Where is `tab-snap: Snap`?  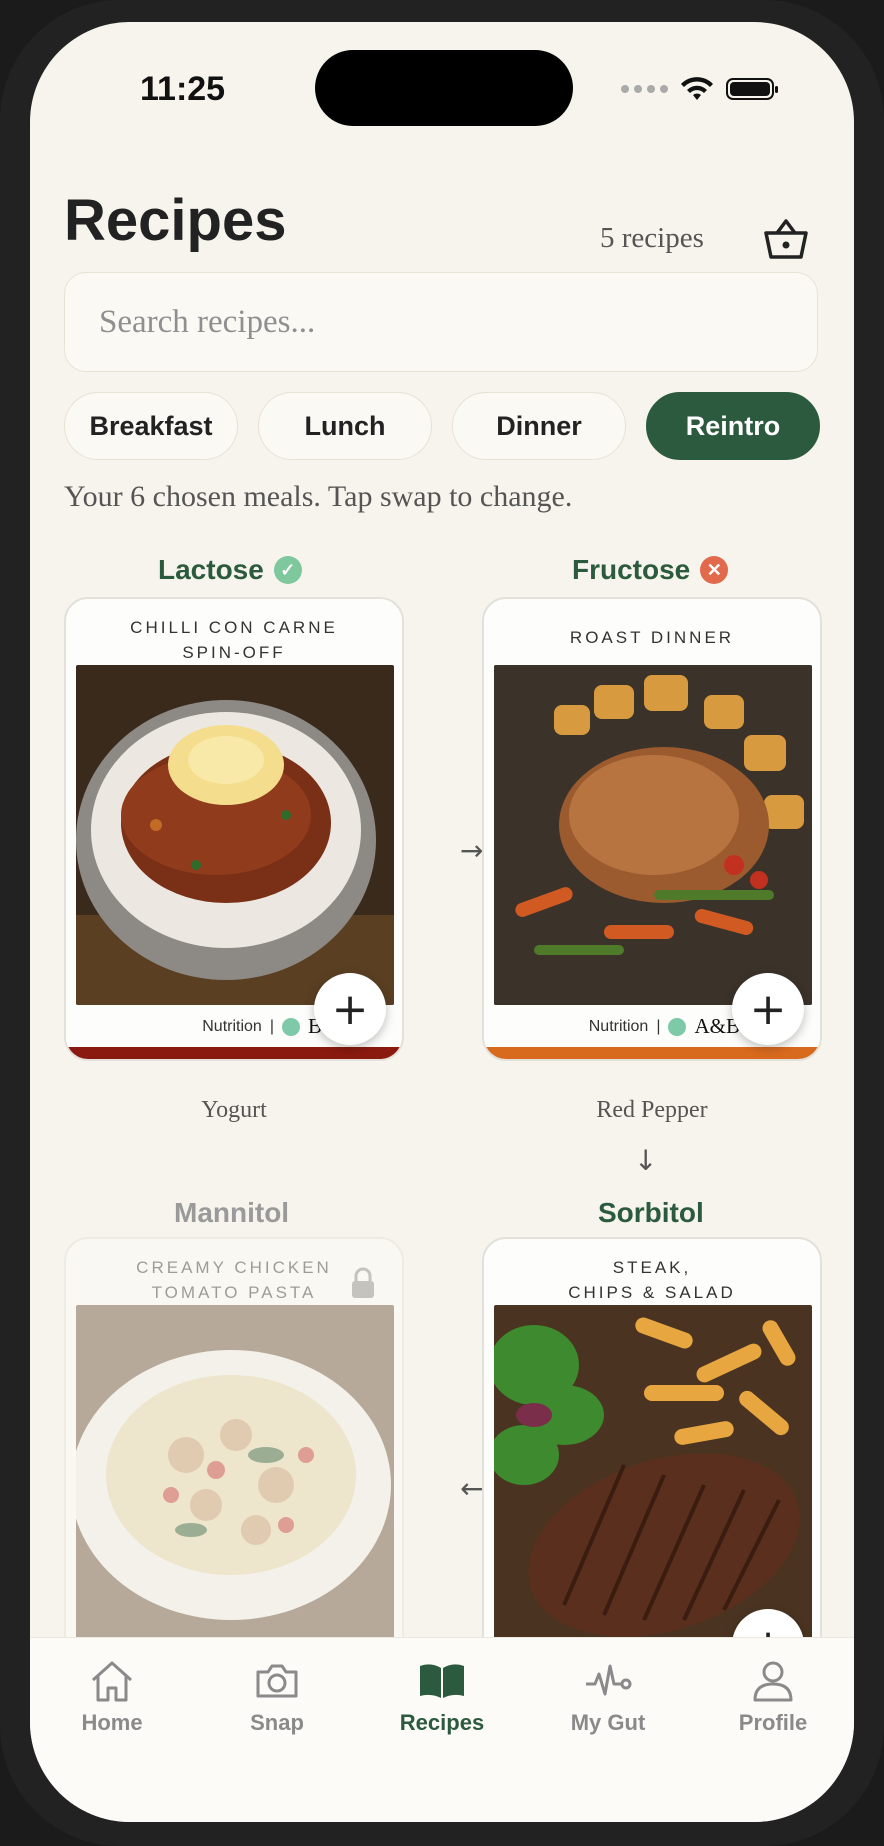
tab-snap: Snap is located at coordinates (277, 1697).